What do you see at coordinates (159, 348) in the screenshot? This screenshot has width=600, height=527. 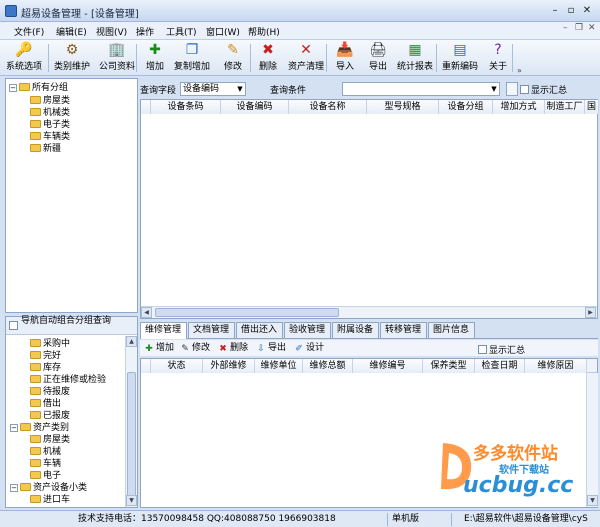 I see `detail-button-1: ✚ 增加` at bounding box center [159, 348].